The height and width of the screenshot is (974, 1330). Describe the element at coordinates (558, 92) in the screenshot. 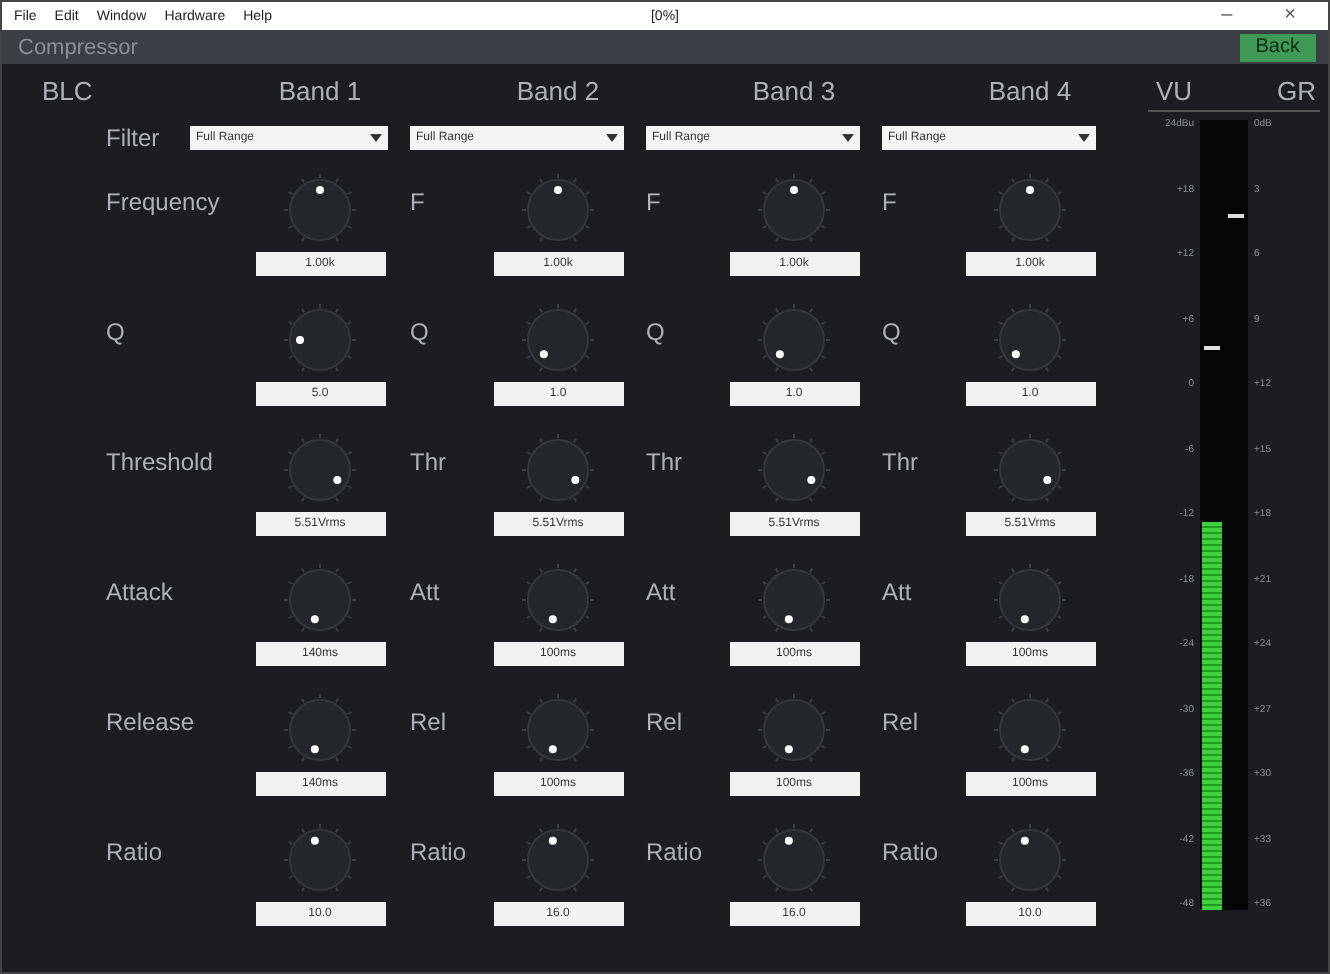

I see `band-header: Band 2` at that location.